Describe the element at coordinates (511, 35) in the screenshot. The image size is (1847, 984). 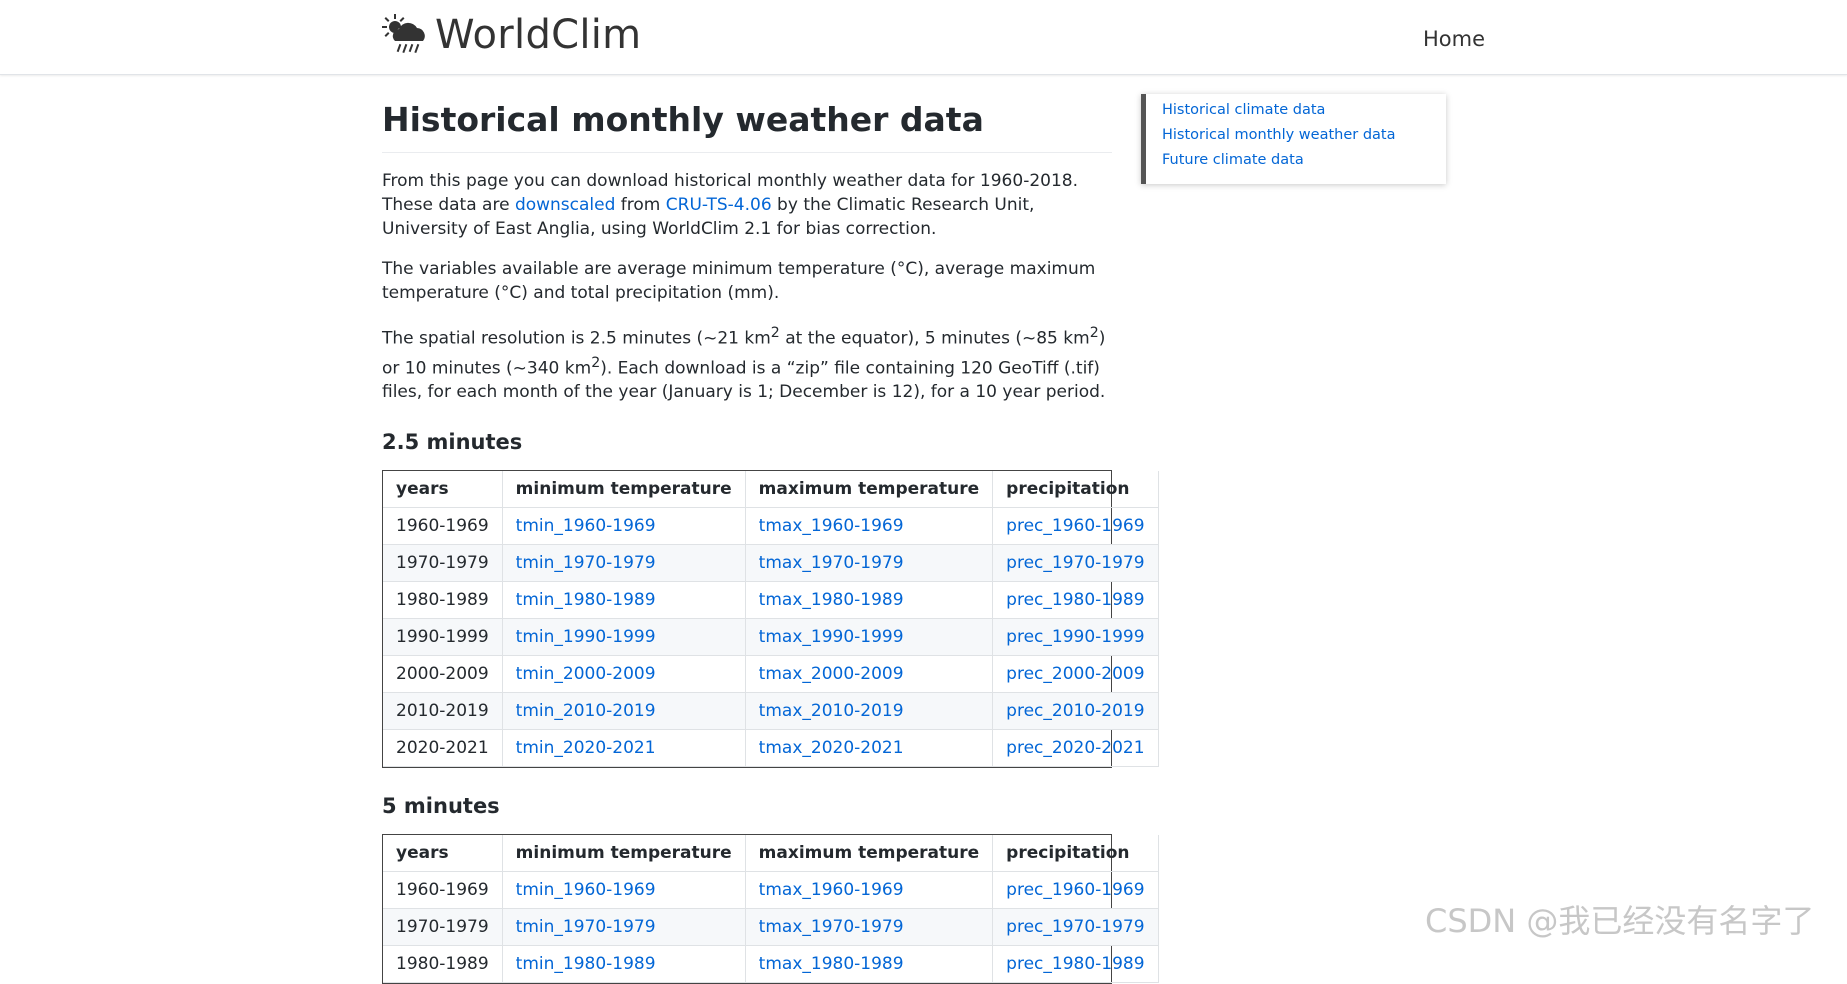
I see `brand-logo-link: WorldClim` at that location.